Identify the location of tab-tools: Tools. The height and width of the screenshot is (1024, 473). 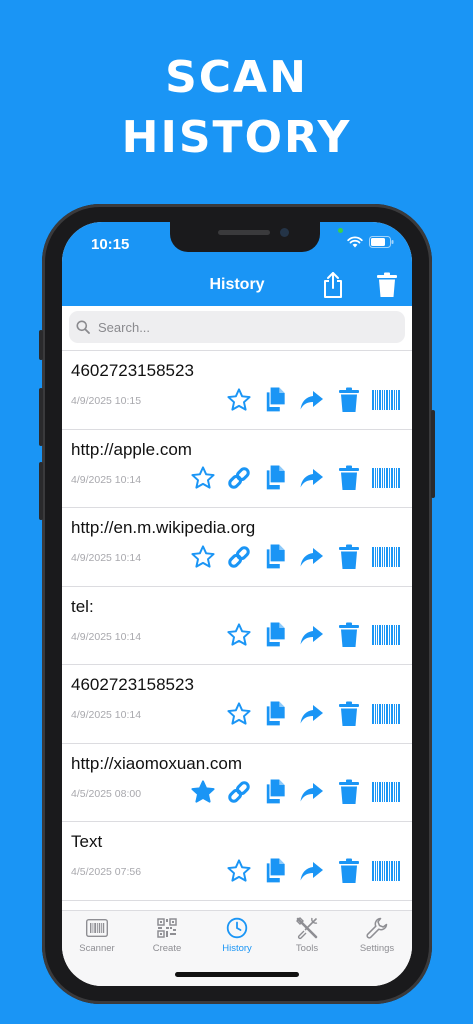
(307, 935).